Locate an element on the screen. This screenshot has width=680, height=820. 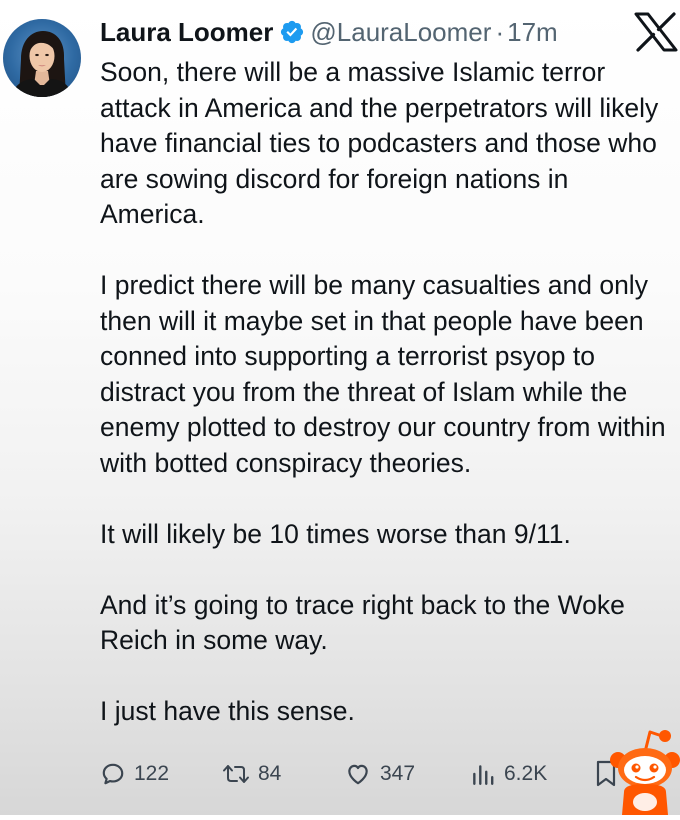
views-count: 6.2K is located at coordinates (526, 773).